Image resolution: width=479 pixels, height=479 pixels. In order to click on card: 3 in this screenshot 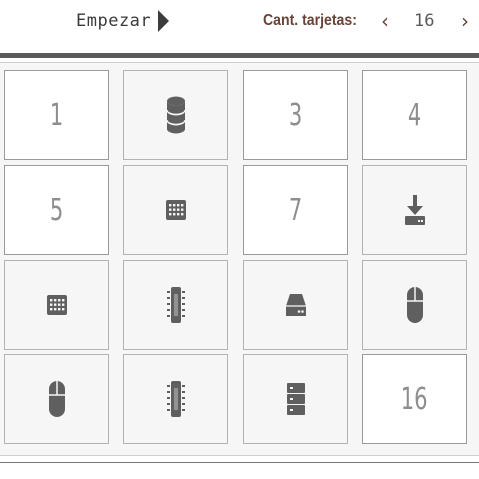, I will do `click(295, 115)`.